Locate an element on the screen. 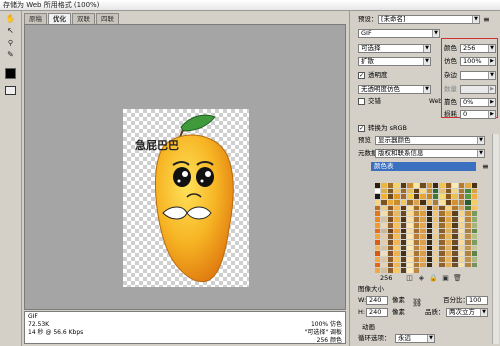 The height and width of the screenshot is (346, 500). interlaced-checkbox is located at coordinates (361, 101).